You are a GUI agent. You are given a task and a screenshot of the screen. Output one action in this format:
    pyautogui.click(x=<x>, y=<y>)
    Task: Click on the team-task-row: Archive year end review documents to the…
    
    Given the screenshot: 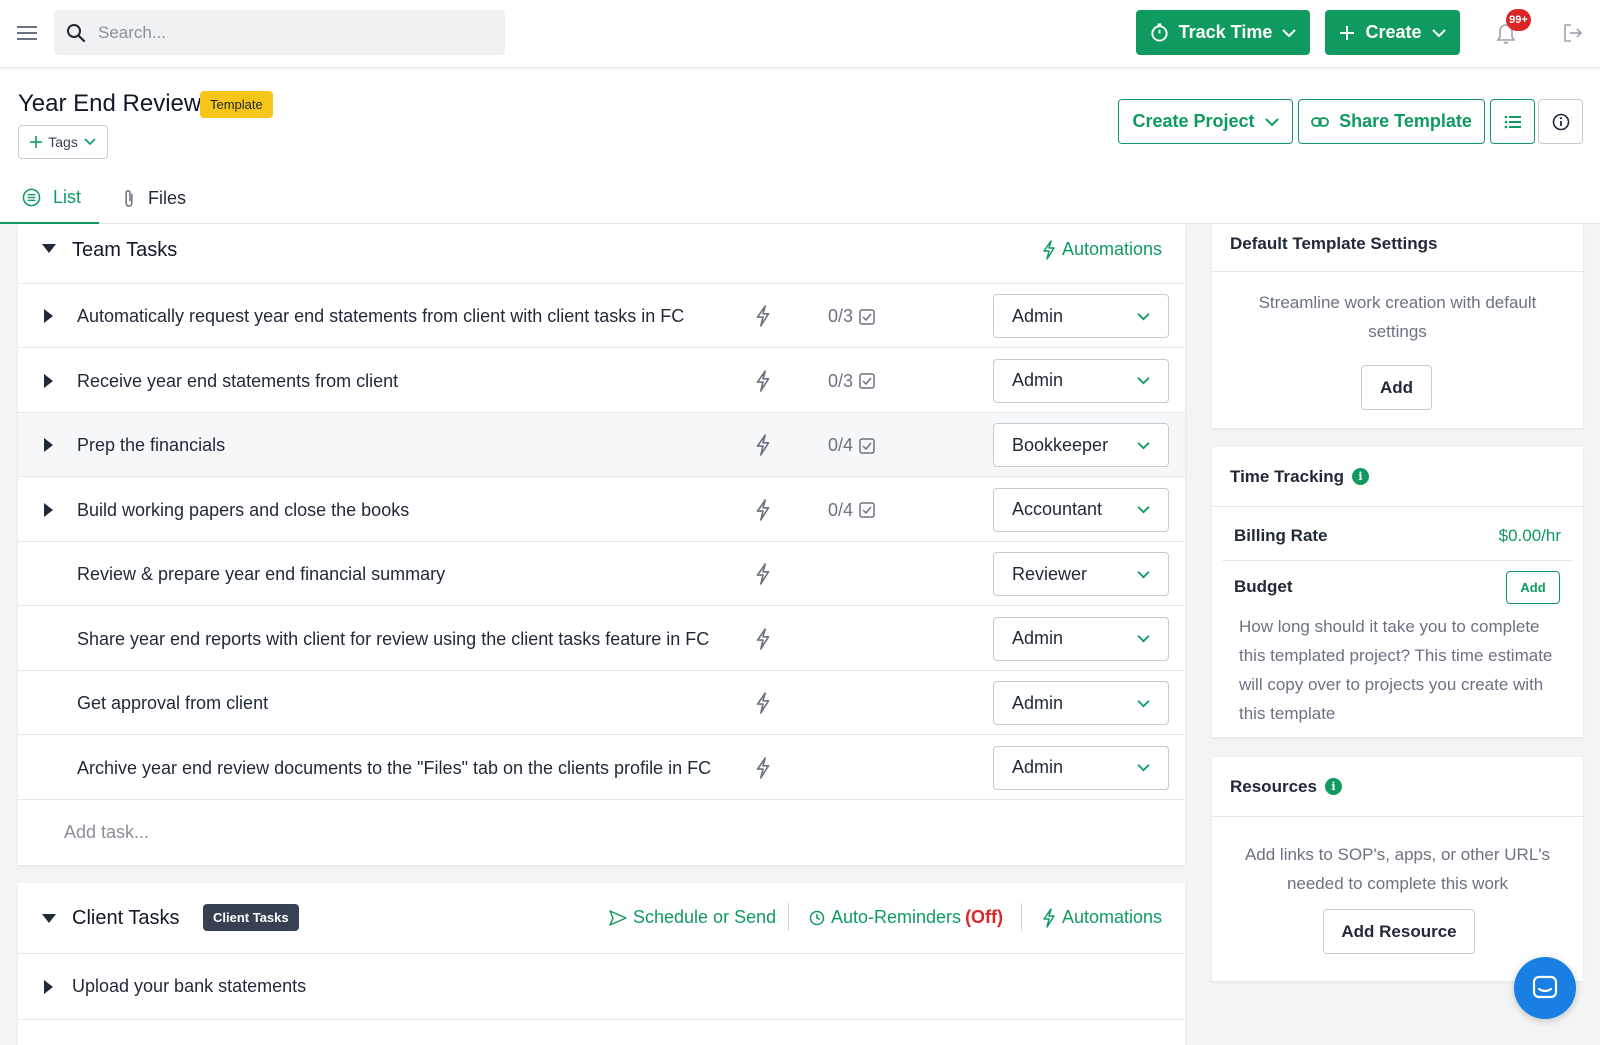 What is the action you would take?
    pyautogui.click(x=601, y=767)
    